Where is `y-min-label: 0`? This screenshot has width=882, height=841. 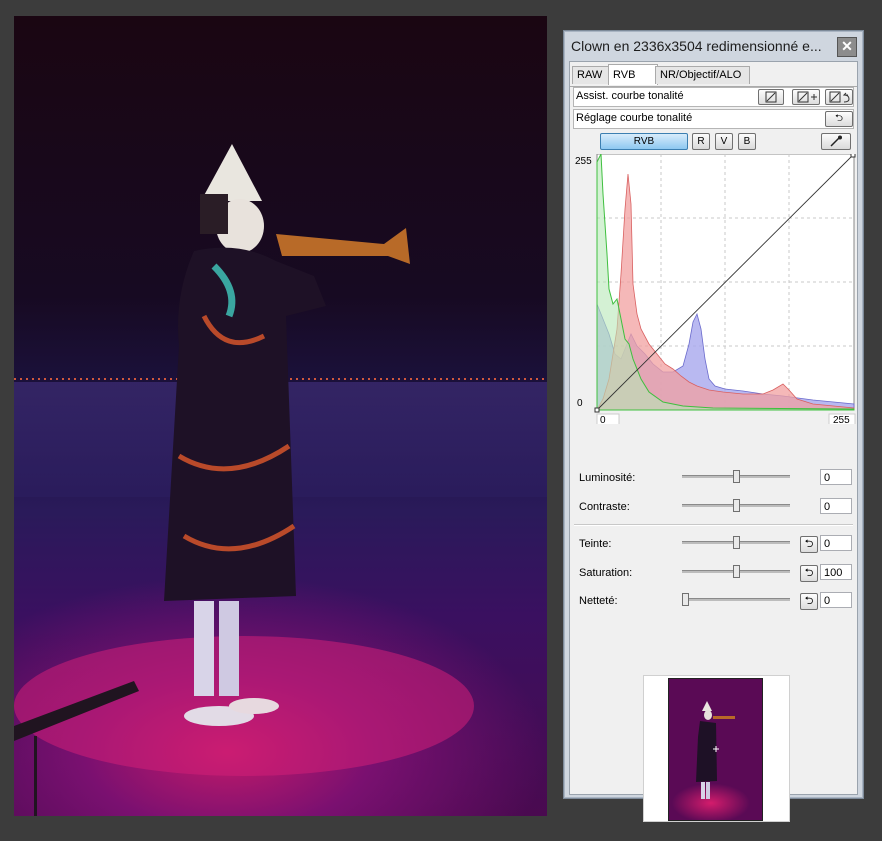
y-min-label: 0 is located at coordinates (580, 403).